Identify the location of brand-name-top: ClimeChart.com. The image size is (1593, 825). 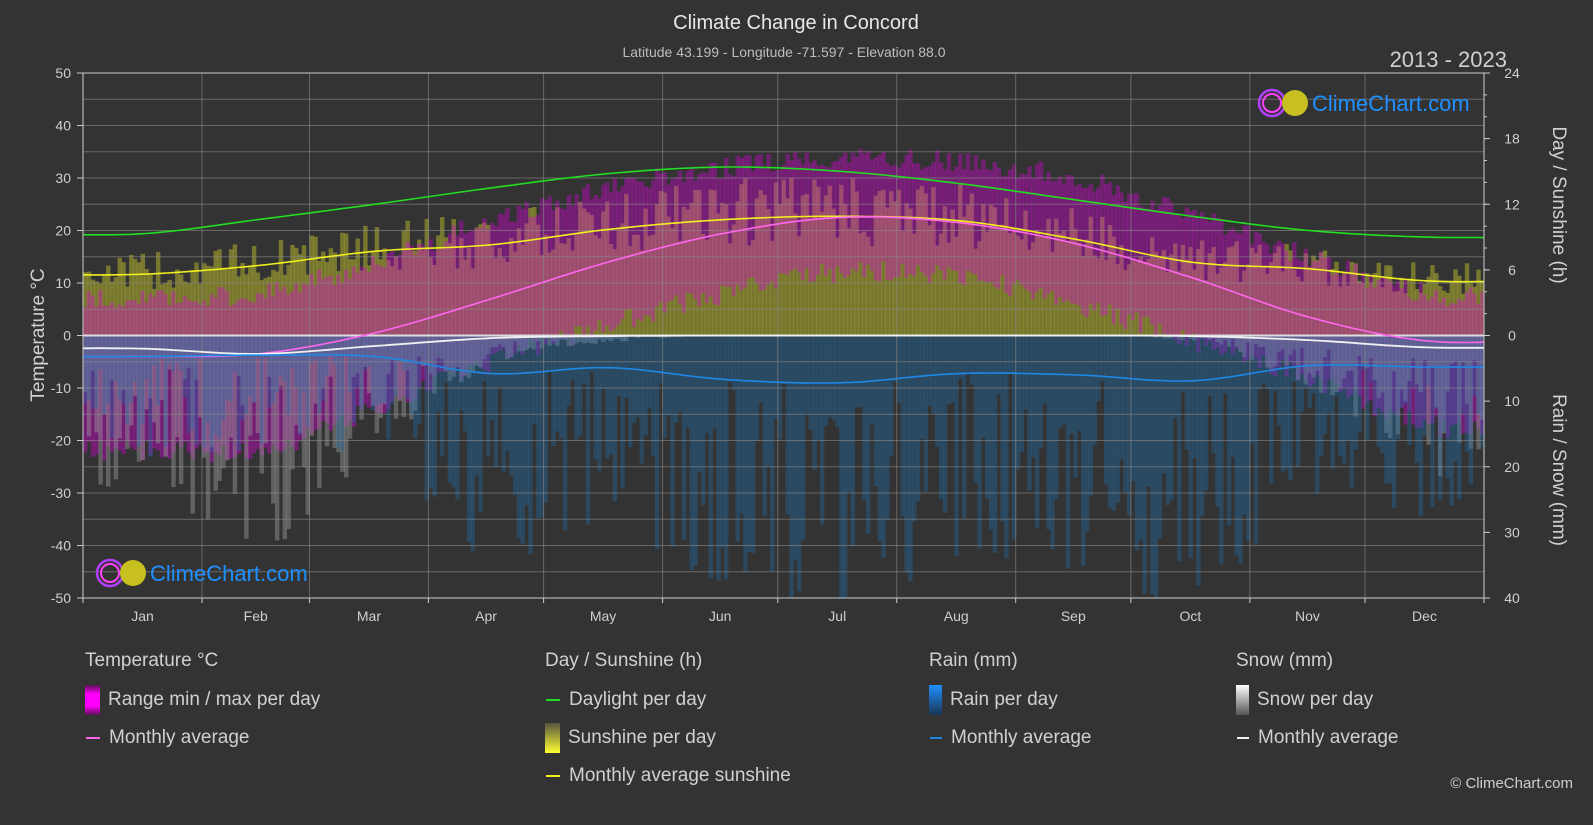
(1391, 103).